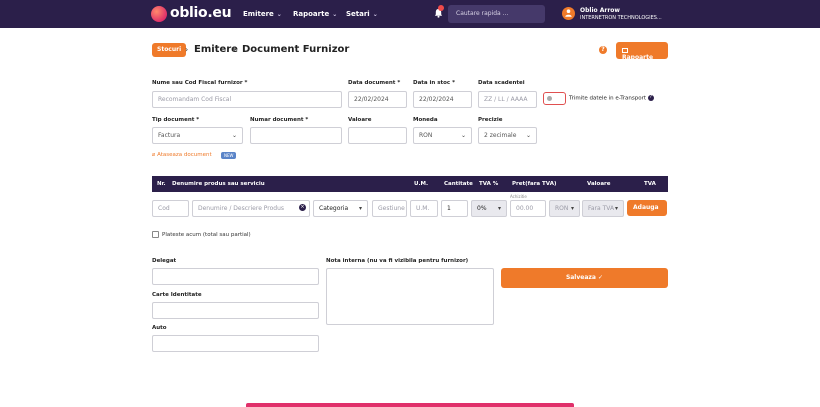  What do you see at coordinates (302, 207) in the screenshot?
I see `clear-icon: ×` at bounding box center [302, 207].